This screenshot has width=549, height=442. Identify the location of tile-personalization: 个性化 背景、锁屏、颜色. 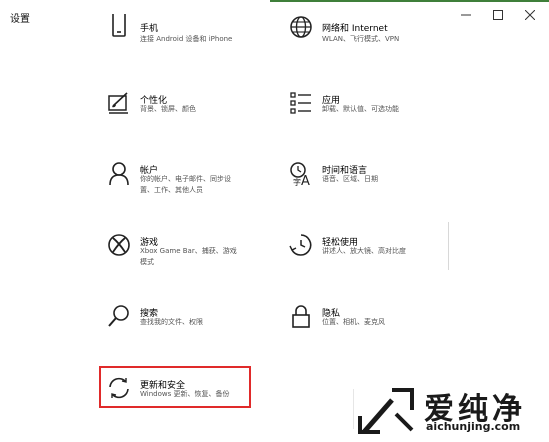
(193, 114).